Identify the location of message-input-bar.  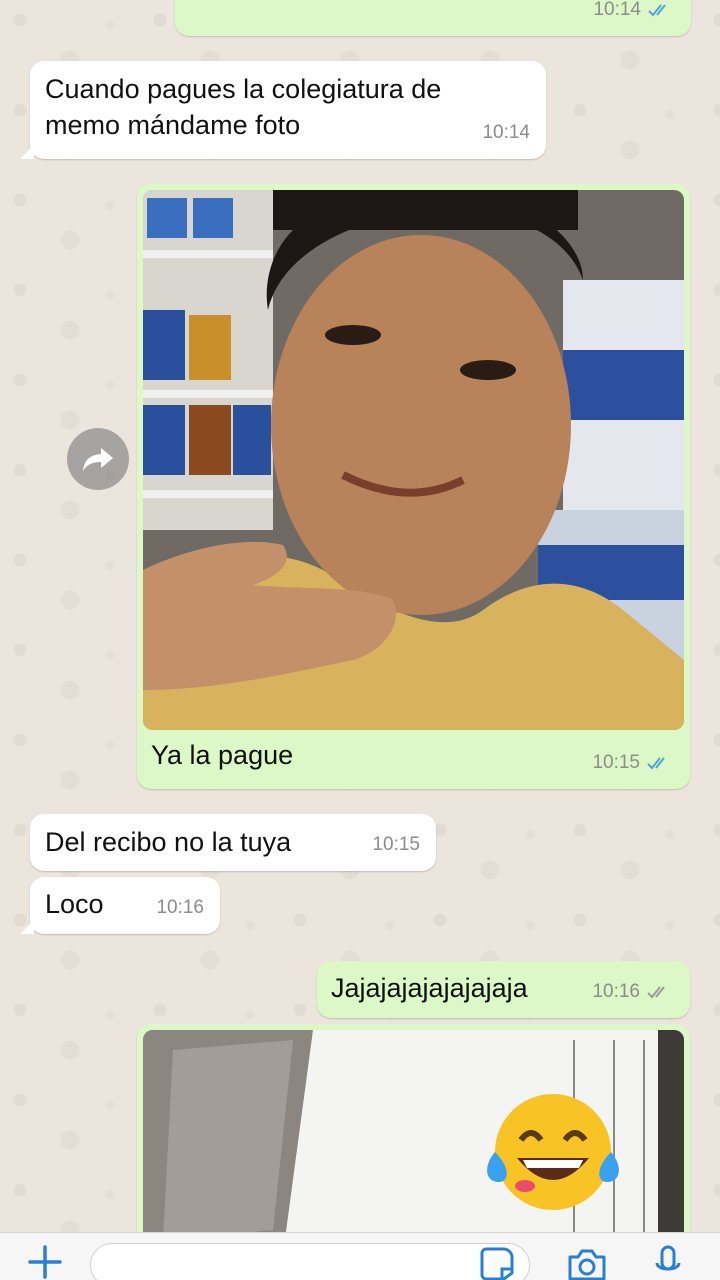
(360, 1256).